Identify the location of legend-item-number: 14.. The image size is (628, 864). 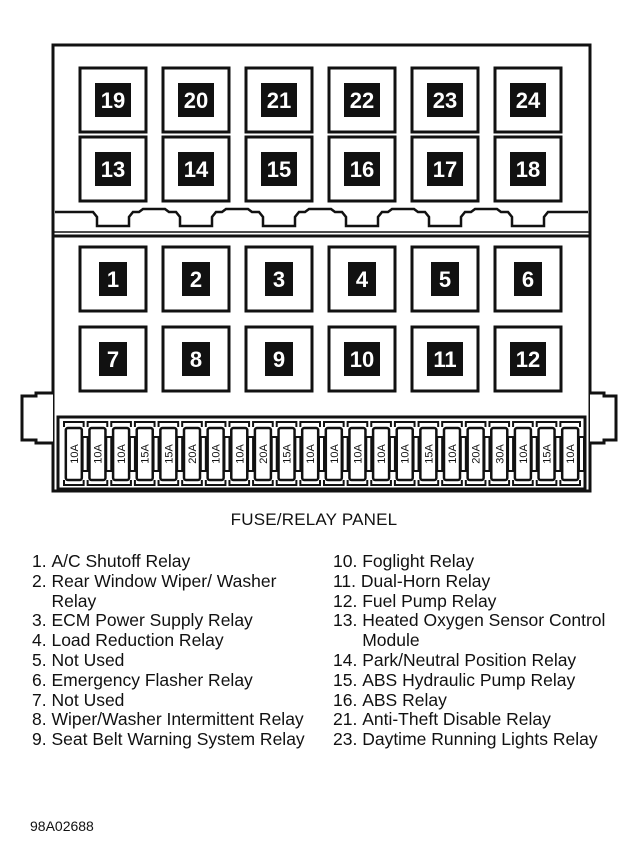
(348, 659).